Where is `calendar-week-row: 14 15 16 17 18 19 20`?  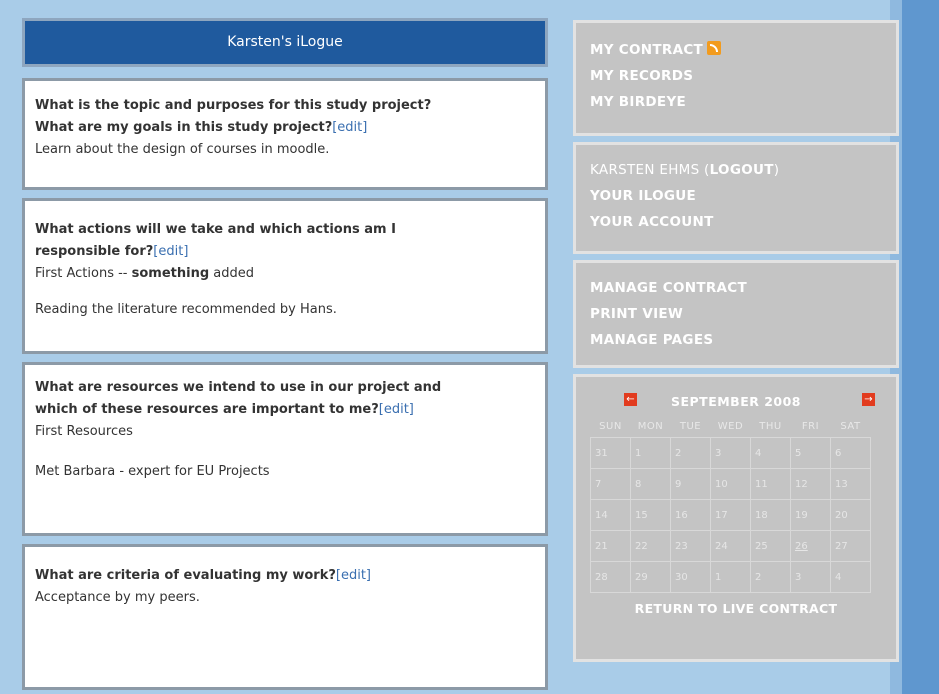 calendar-week-row: 14 15 16 17 18 19 20 is located at coordinates (730, 515).